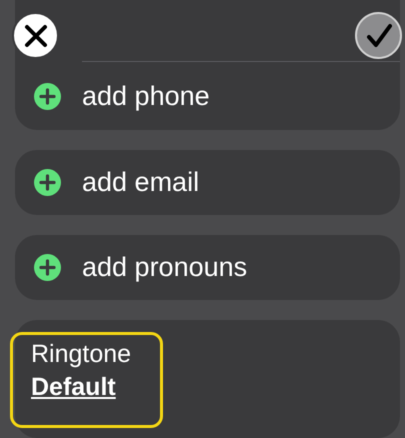 The image size is (405, 438). I want to click on add-row: add email, so click(207, 182).